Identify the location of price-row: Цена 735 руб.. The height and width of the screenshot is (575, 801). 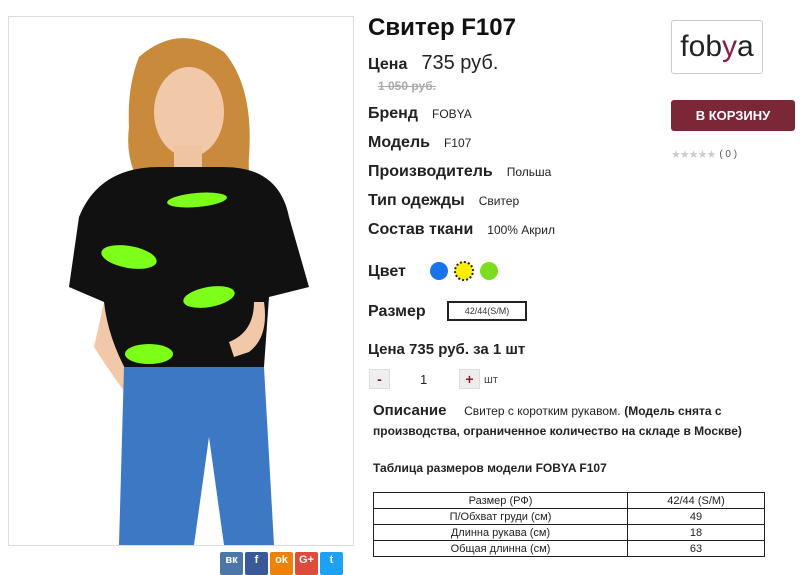
(433, 63).